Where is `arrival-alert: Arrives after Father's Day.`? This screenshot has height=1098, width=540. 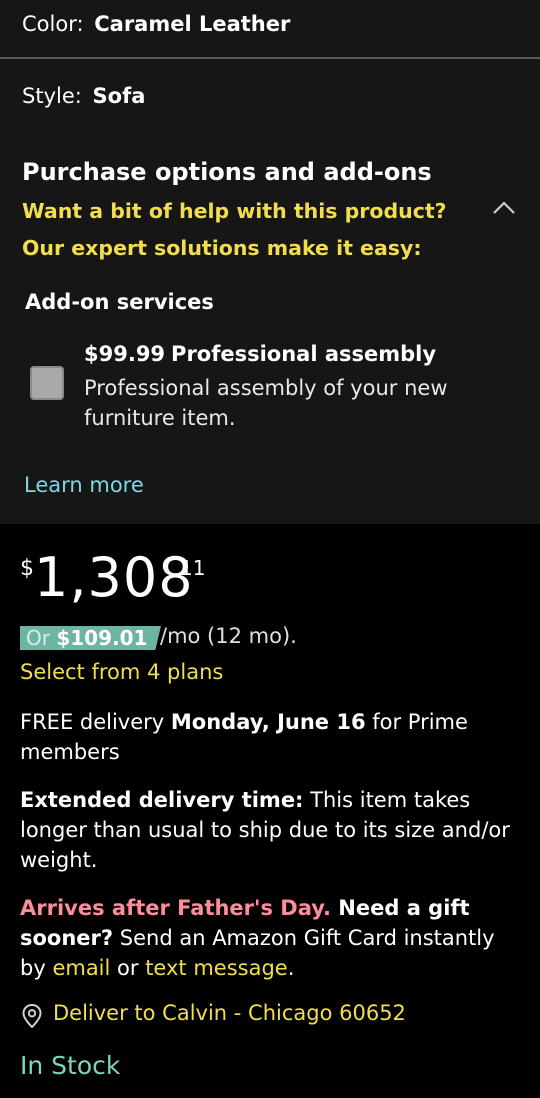 arrival-alert: Arrives after Father's Day. is located at coordinates (175, 908).